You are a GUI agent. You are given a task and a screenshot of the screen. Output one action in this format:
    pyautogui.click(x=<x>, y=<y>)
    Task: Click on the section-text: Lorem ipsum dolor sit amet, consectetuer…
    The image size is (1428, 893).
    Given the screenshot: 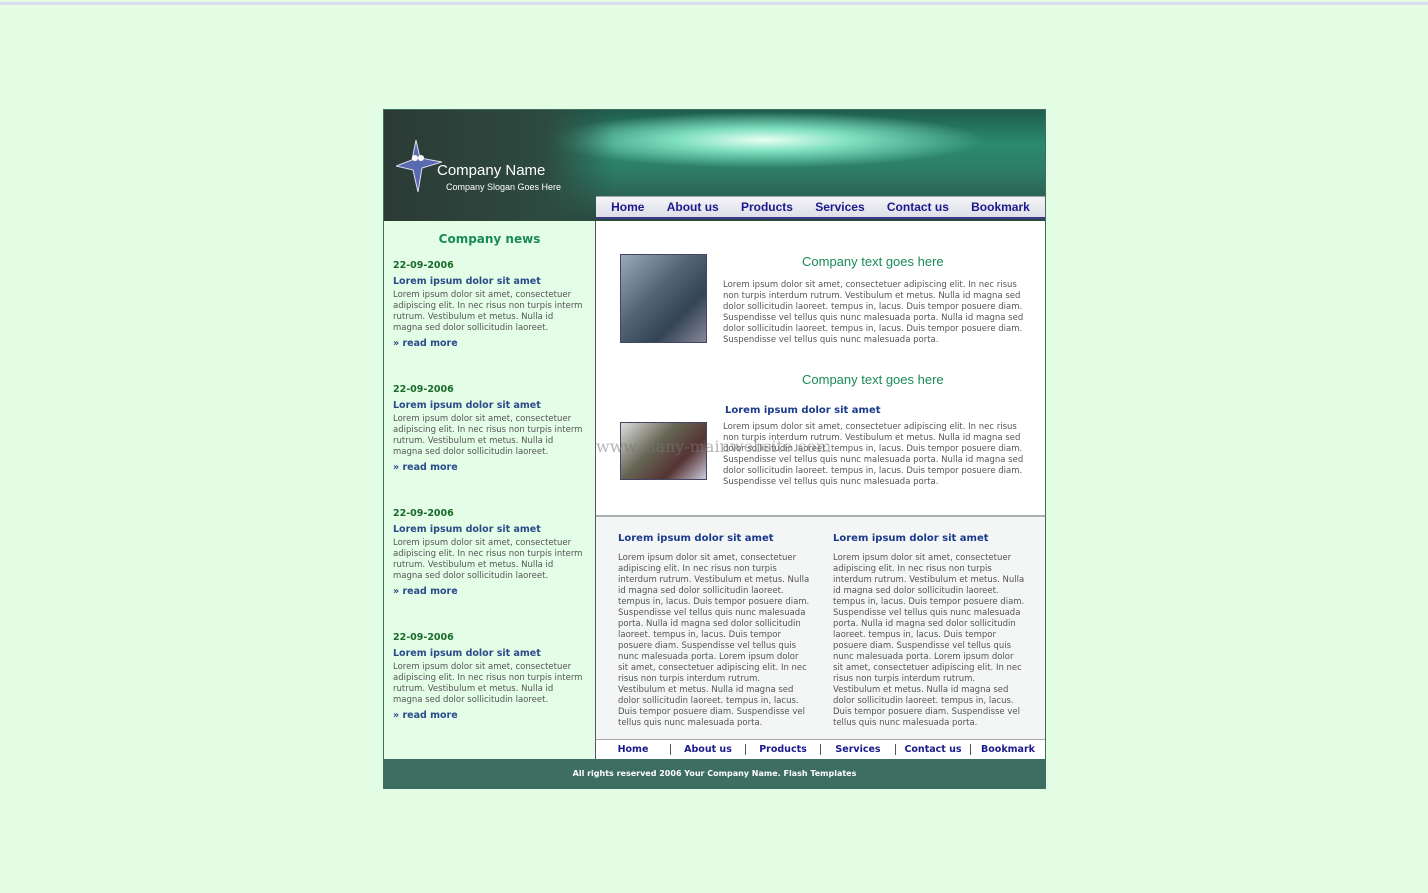 What is the action you would take?
    pyautogui.click(x=873, y=312)
    